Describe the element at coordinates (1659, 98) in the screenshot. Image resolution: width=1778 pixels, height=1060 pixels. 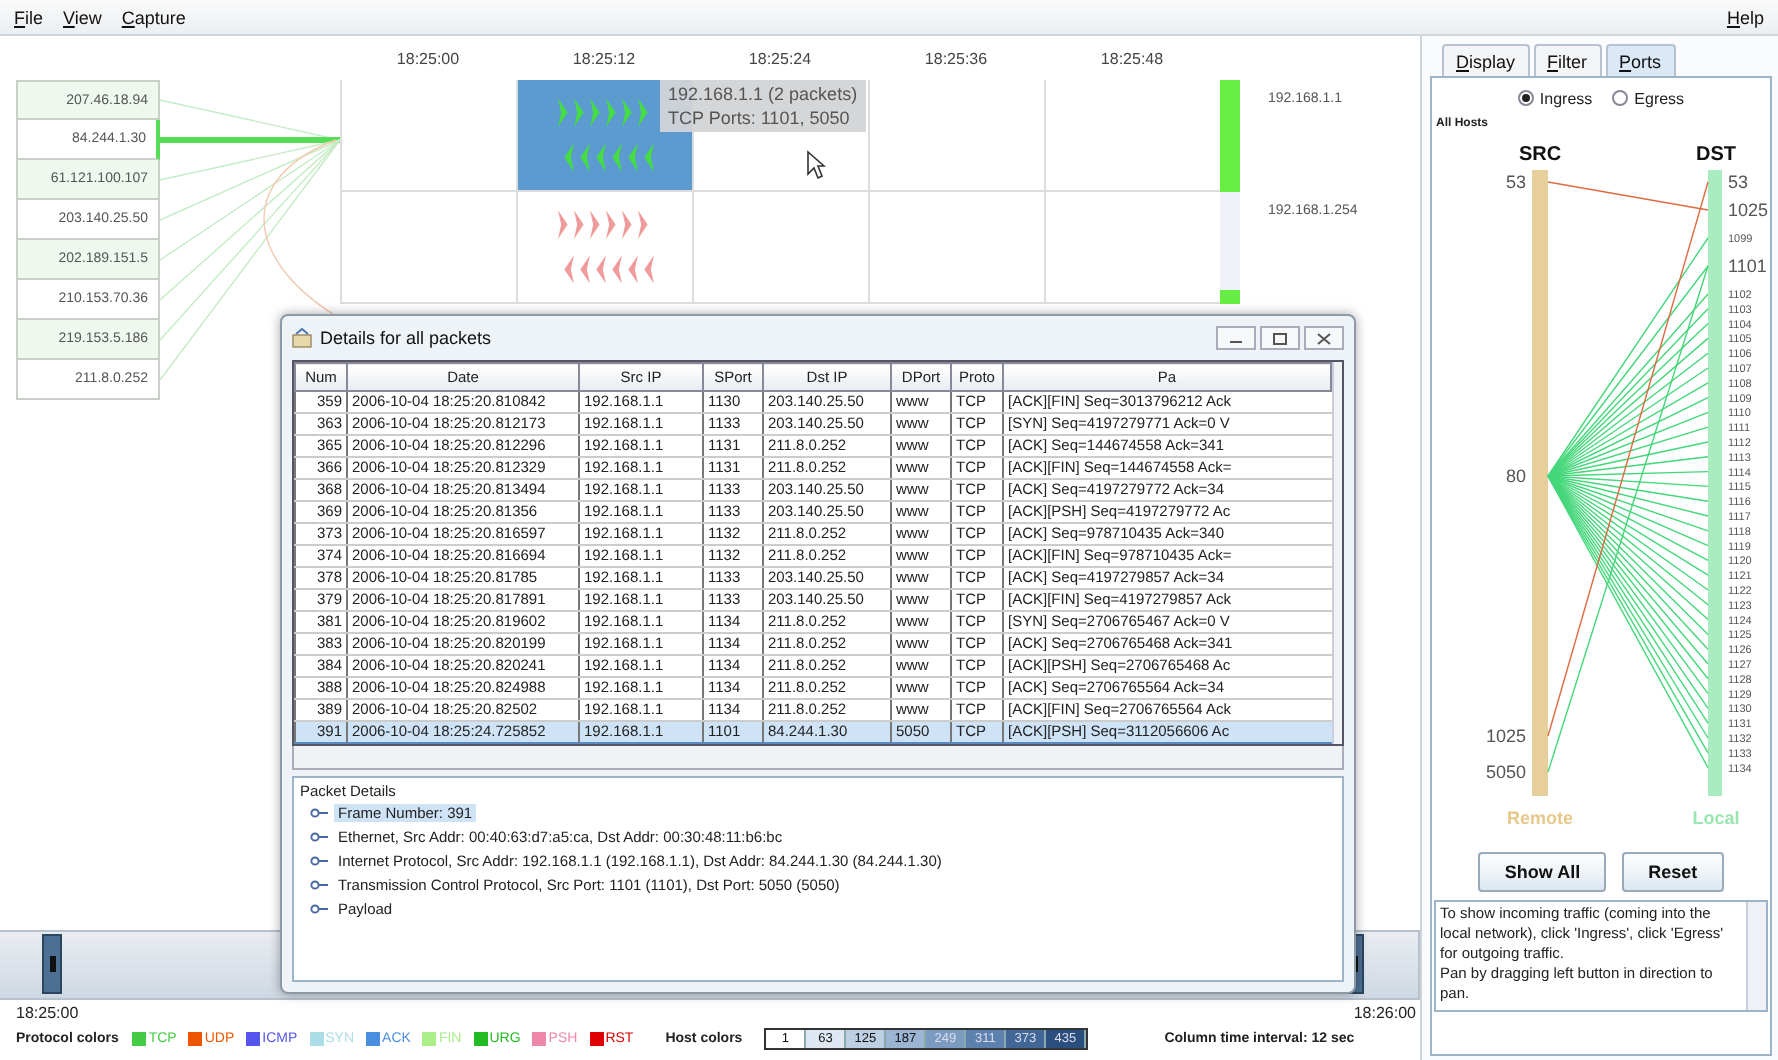
I see `radio-label: Egress` at that location.